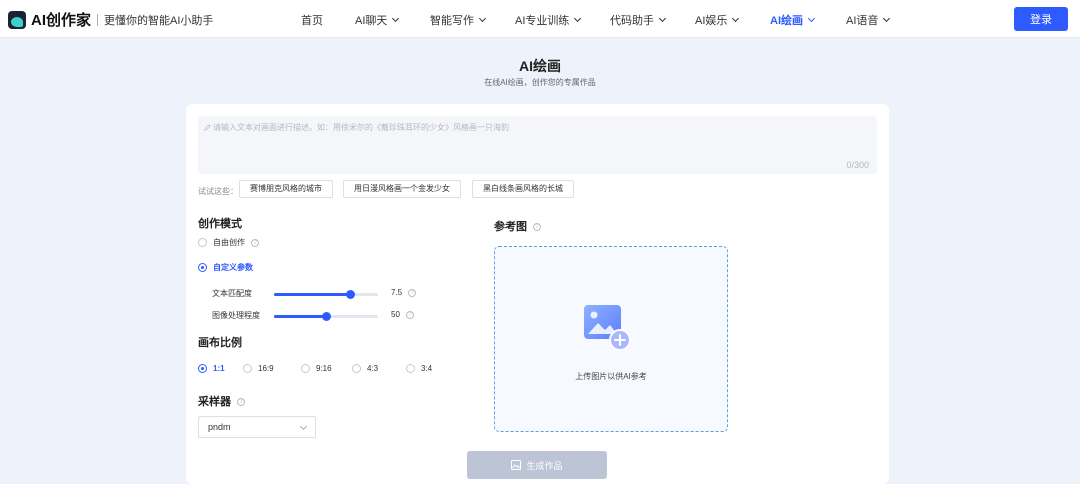  What do you see at coordinates (159, 20) in the screenshot?
I see `brand-slogan: 更懂你的智能AI小助手` at bounding box center [159, 20].